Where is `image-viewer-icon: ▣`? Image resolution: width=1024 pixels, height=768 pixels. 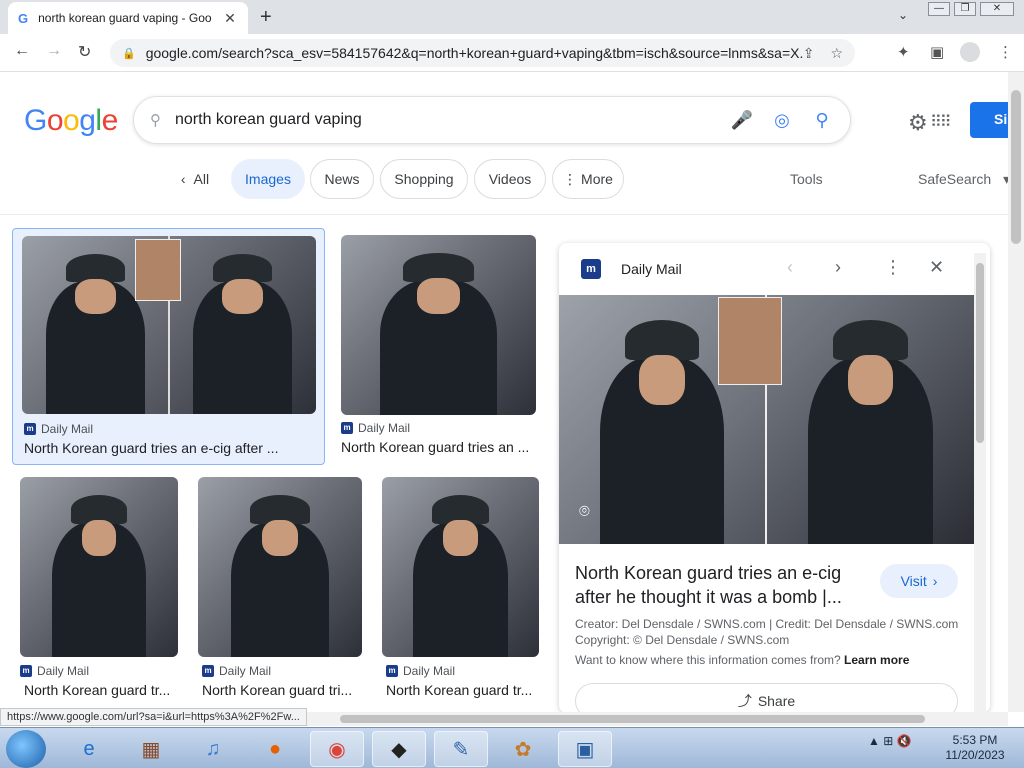
image-viewer-icon: ▣ is located at coordinates (585, 749).